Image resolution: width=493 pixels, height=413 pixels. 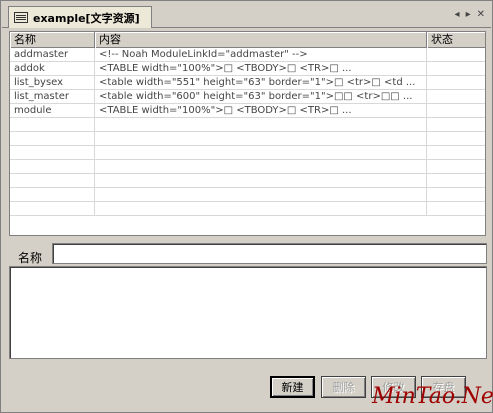 I want to click on column-header-name: 名称, so click(x=52, y=40).